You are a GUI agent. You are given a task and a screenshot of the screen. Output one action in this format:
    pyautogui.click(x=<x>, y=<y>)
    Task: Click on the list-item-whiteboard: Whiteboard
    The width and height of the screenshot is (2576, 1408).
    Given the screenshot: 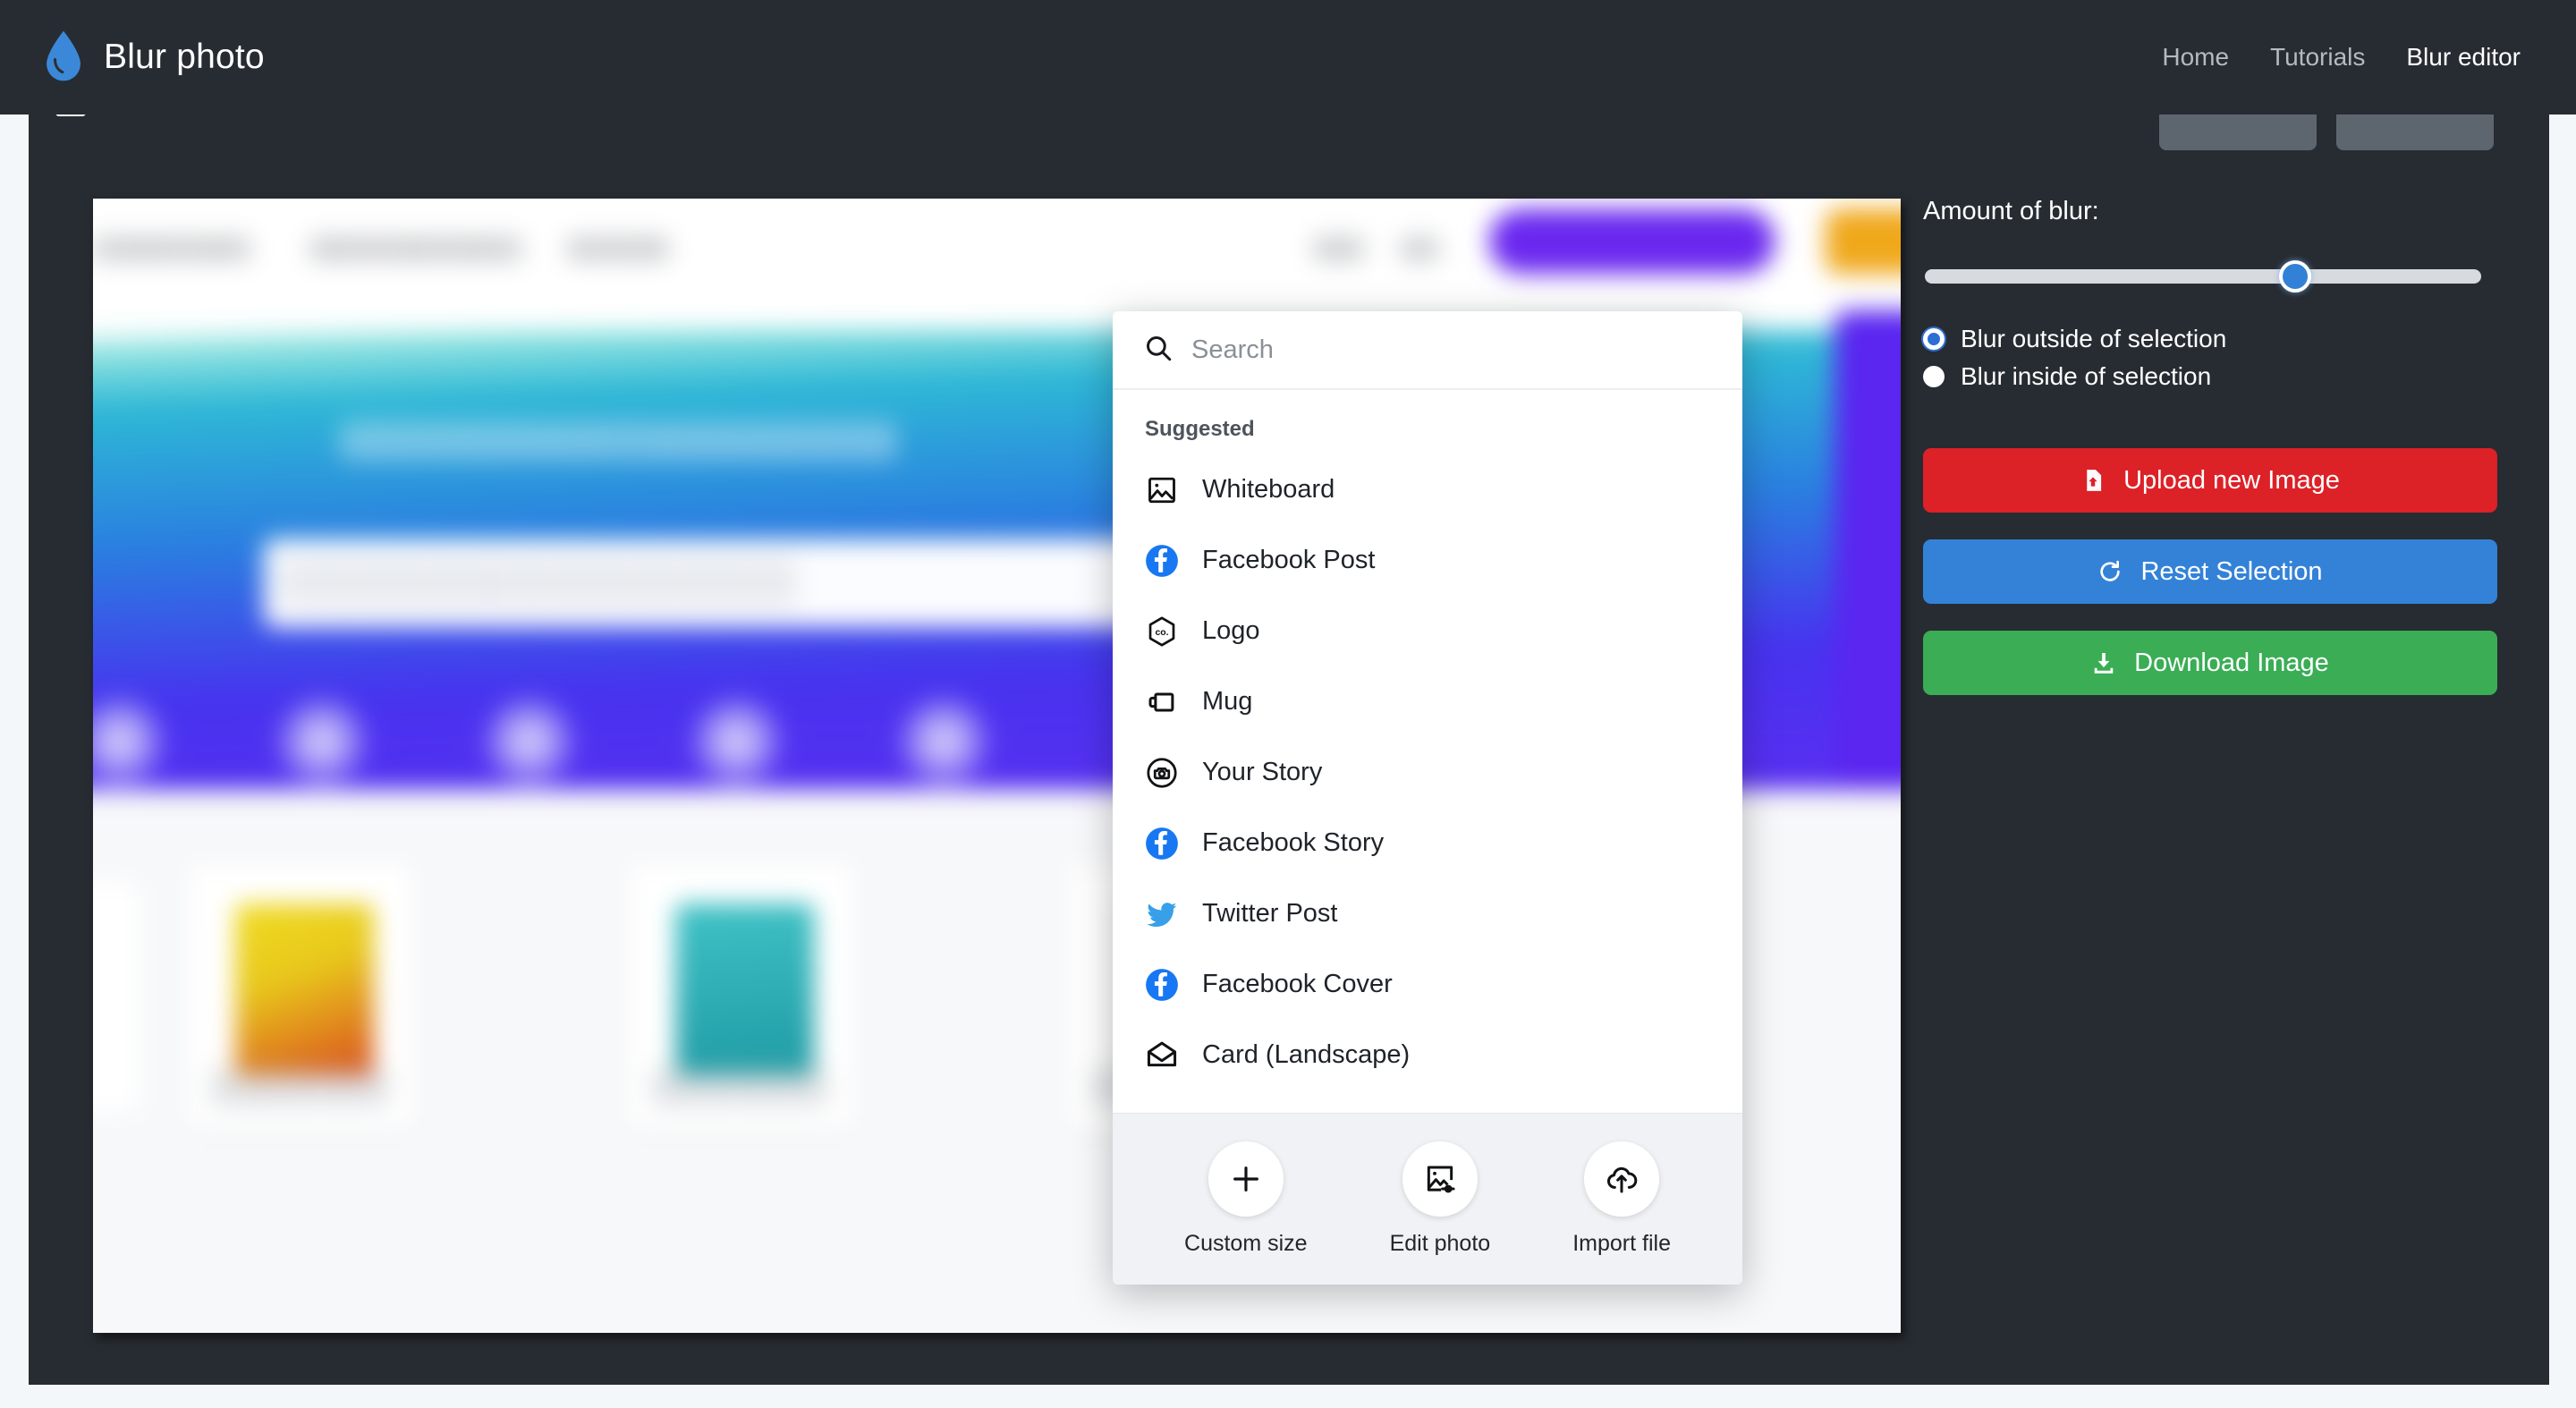 What is the action you would take?
    pyautogui.click(x=1427, y=489)
    